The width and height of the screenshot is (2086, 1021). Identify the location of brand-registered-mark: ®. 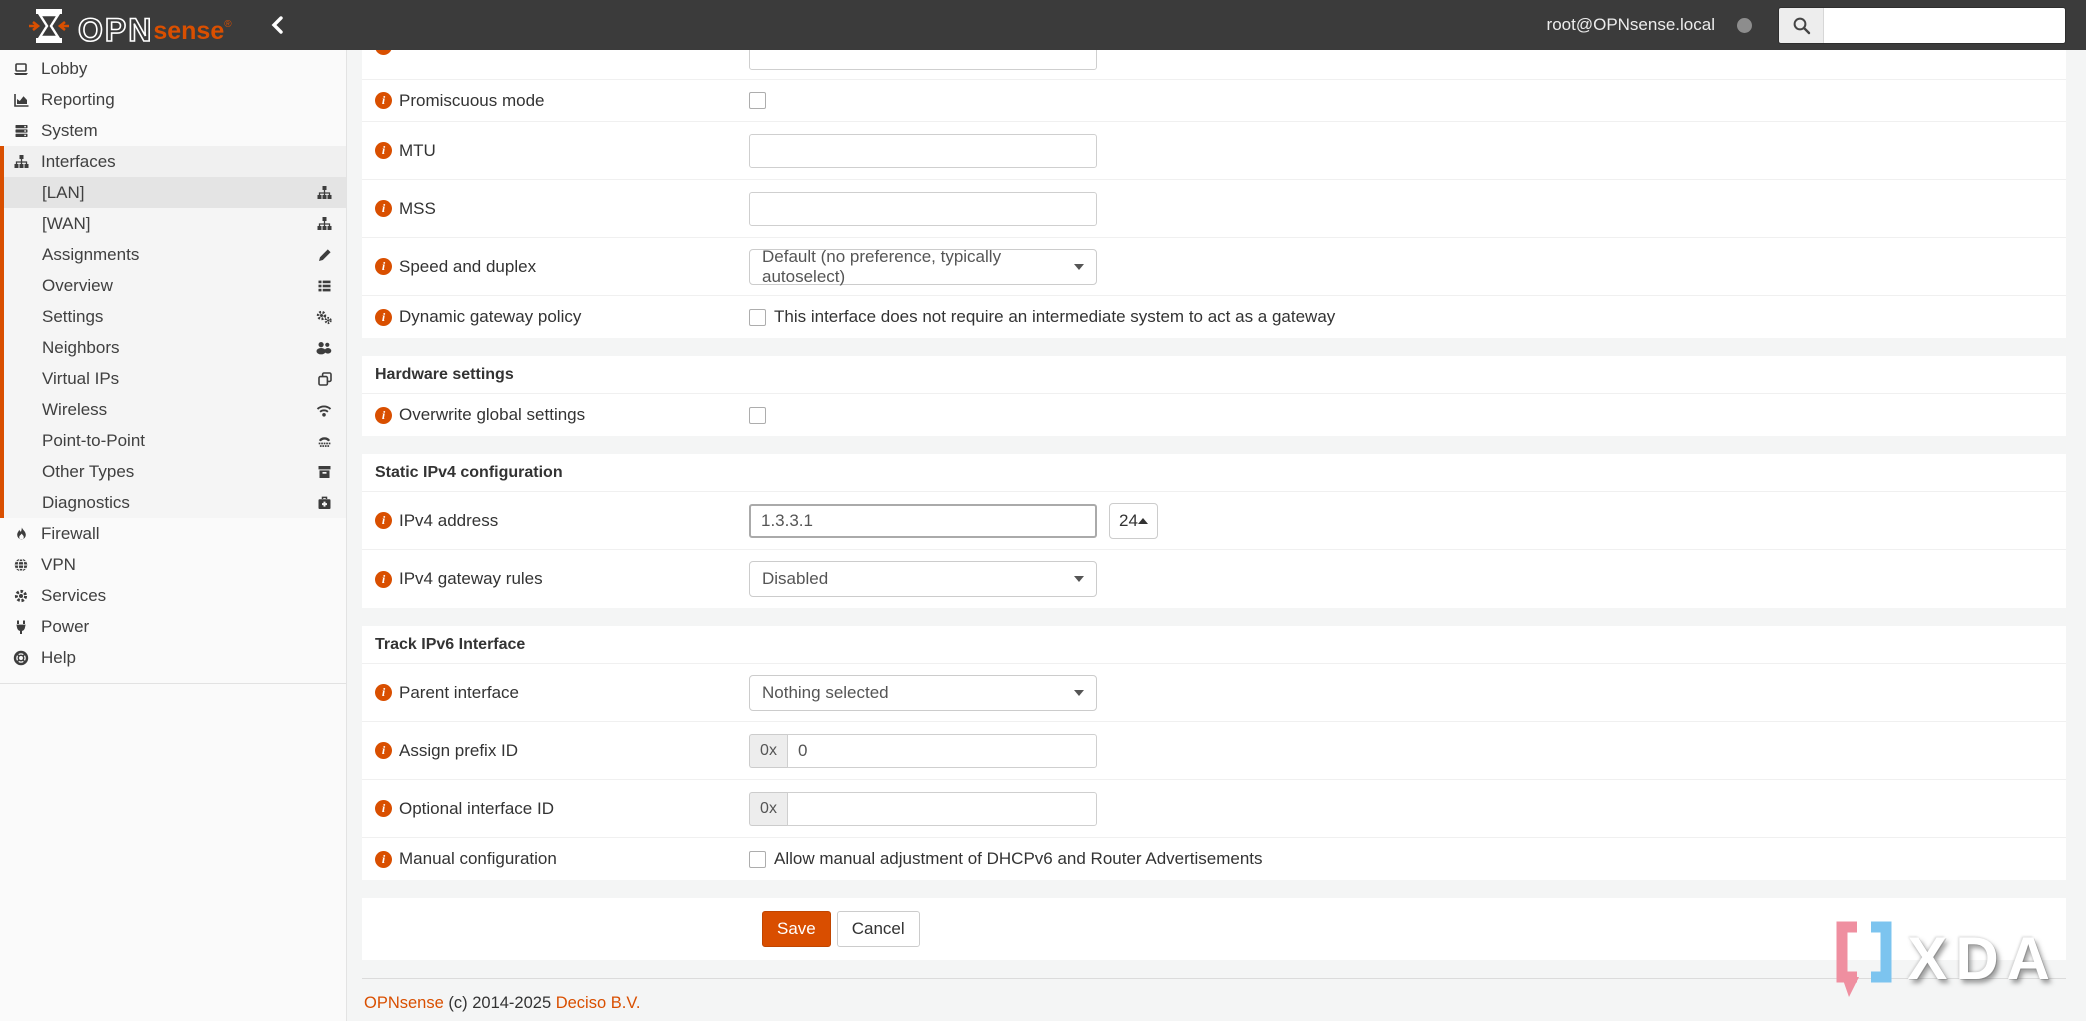
(228, 24).